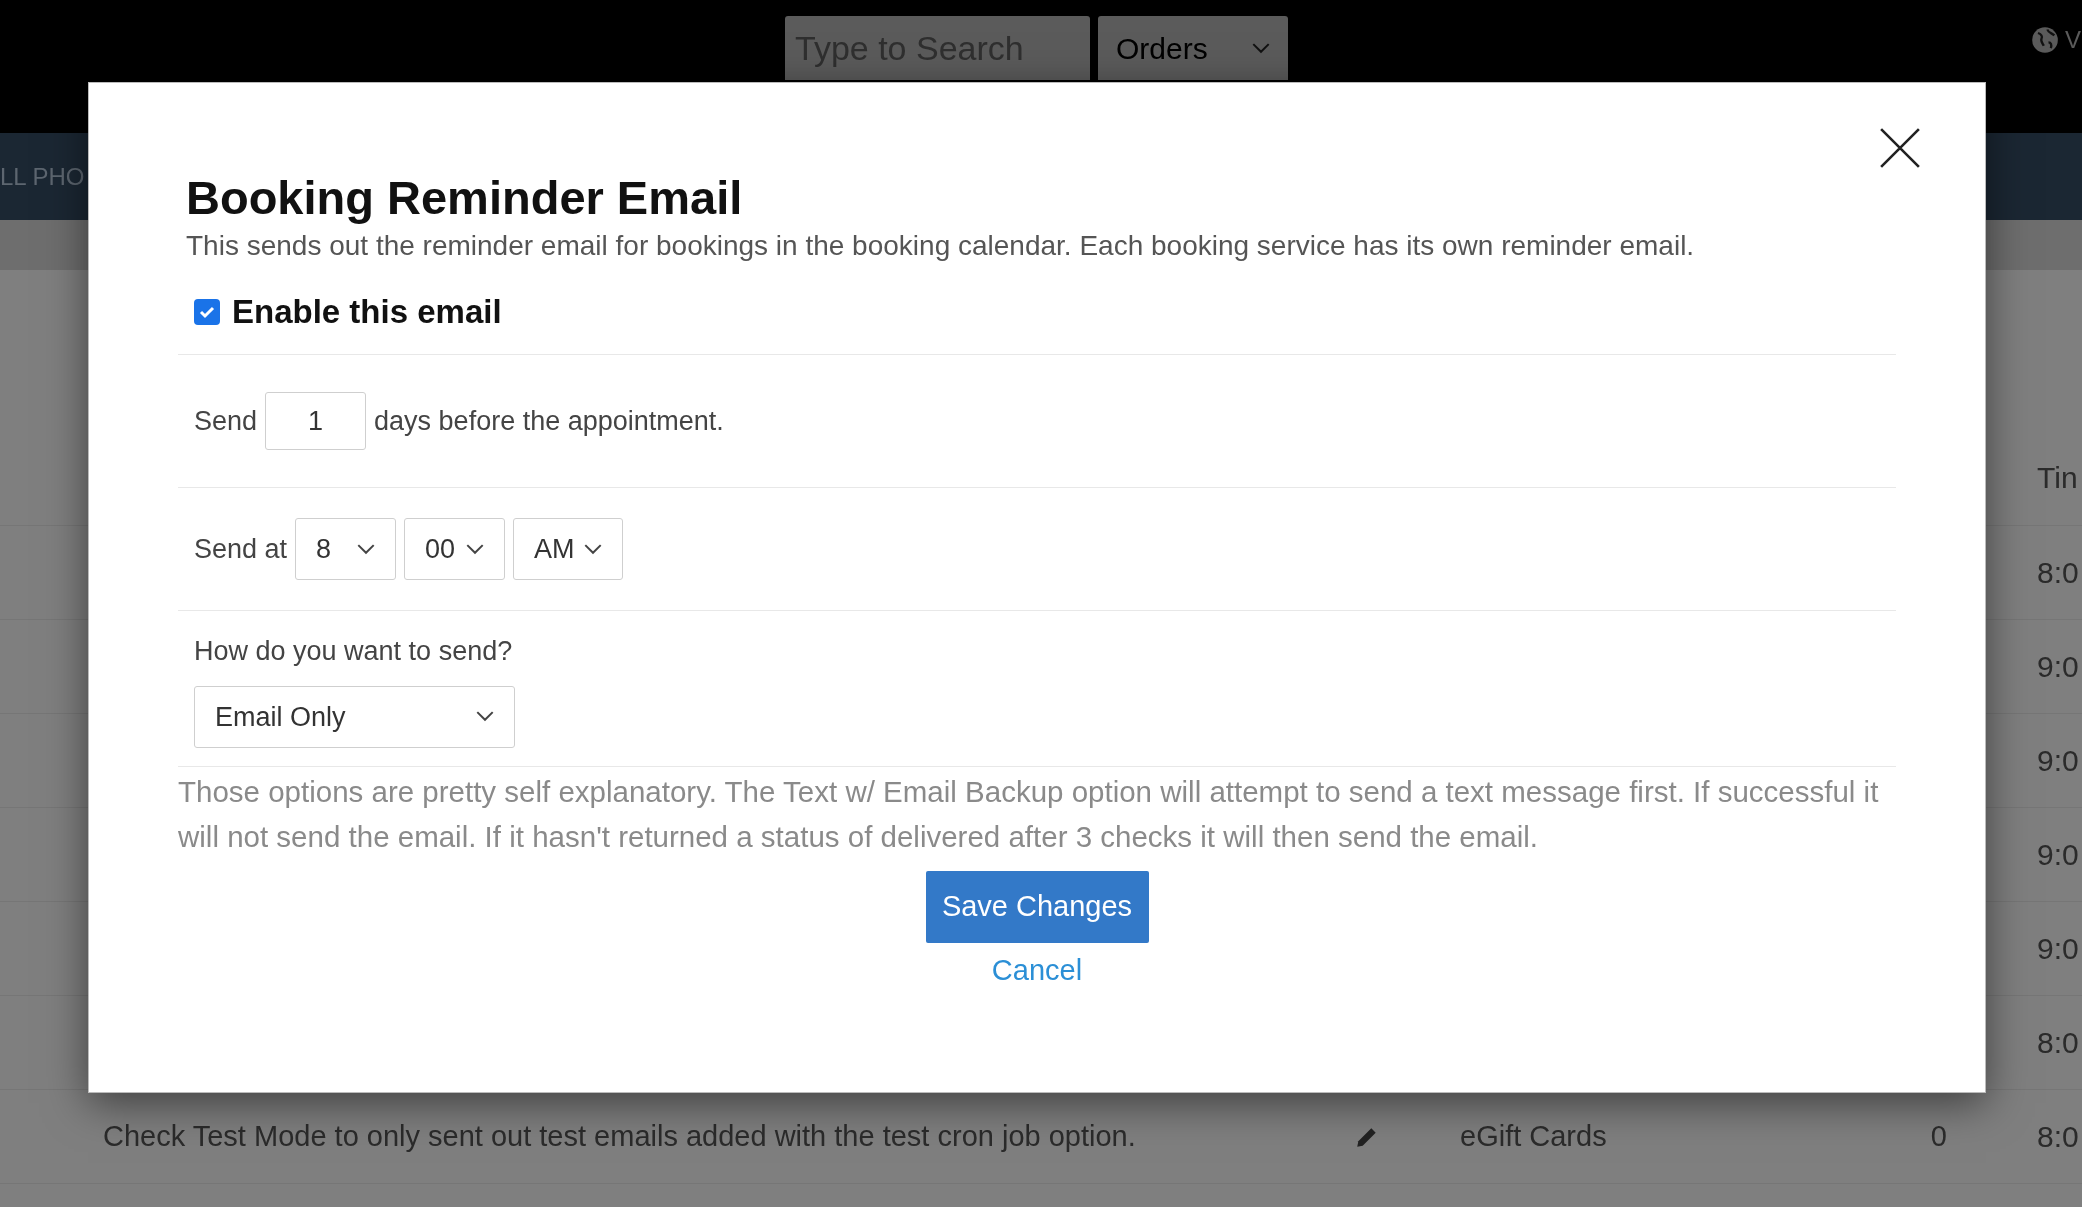 The width and height of the screenshot is (2082, 1207). What do you see at coordinates (568, 549) in the screenshot?
I see `select-dropdown: AM` at bounding box center [568, 549].